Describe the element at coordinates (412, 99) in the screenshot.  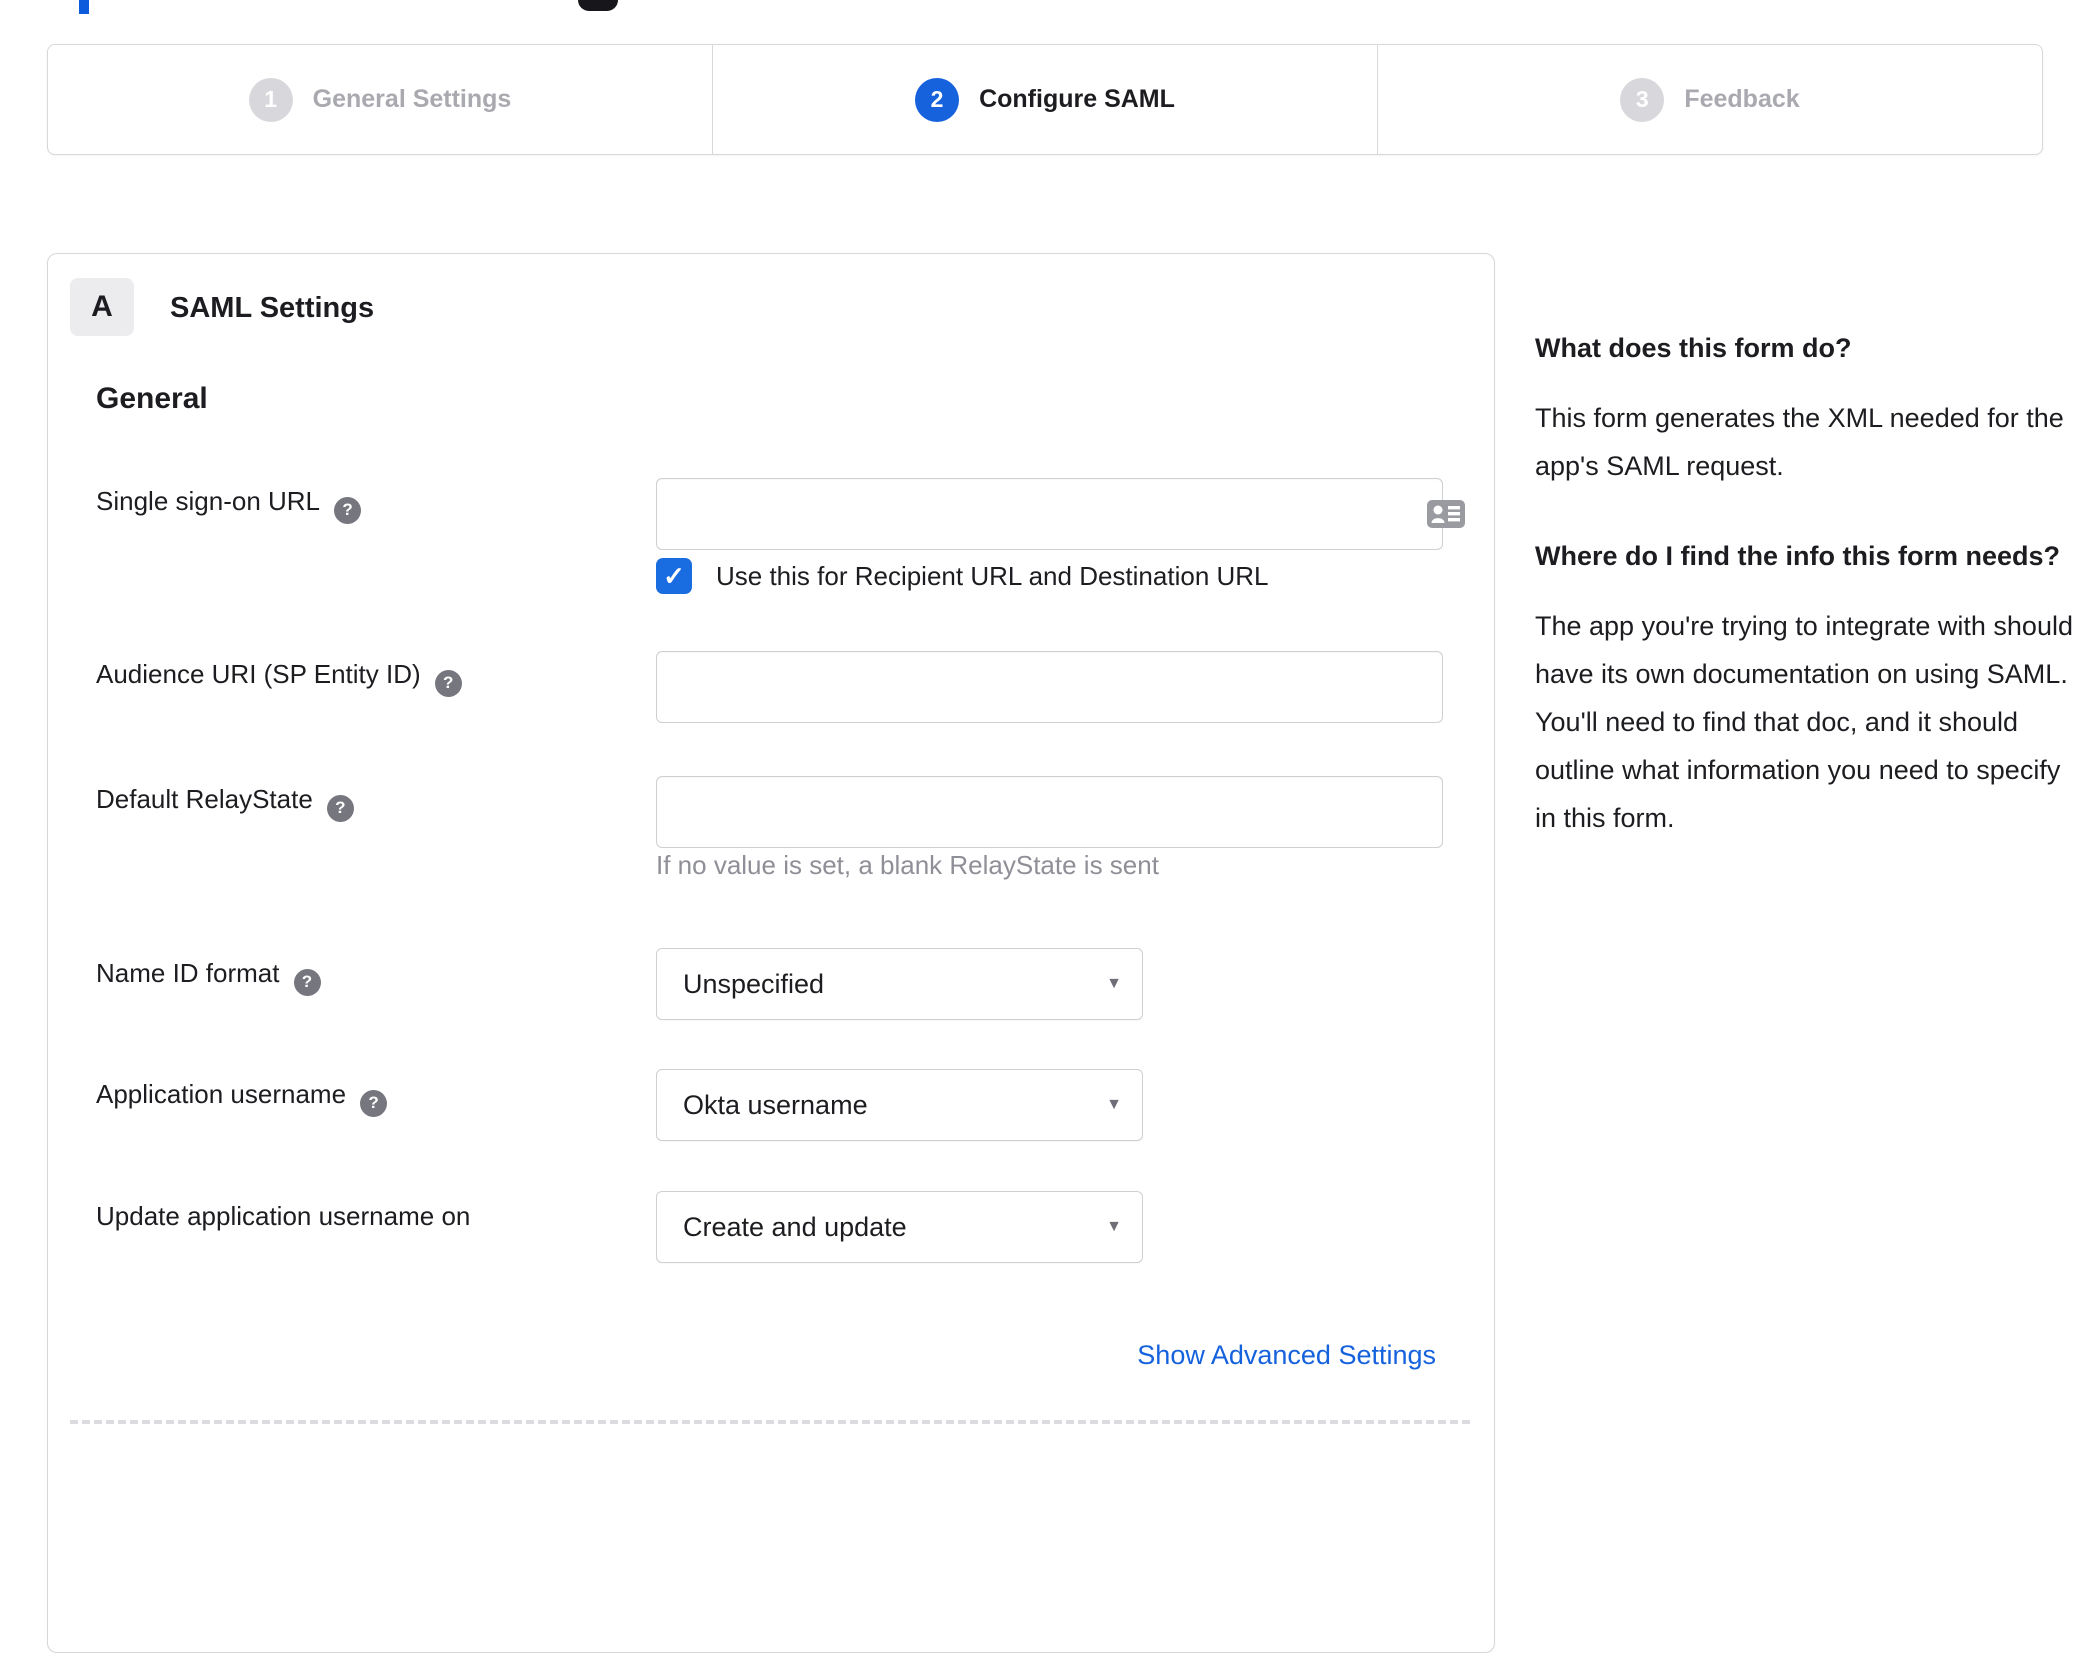
I see `step-label: General Settings` at that location.